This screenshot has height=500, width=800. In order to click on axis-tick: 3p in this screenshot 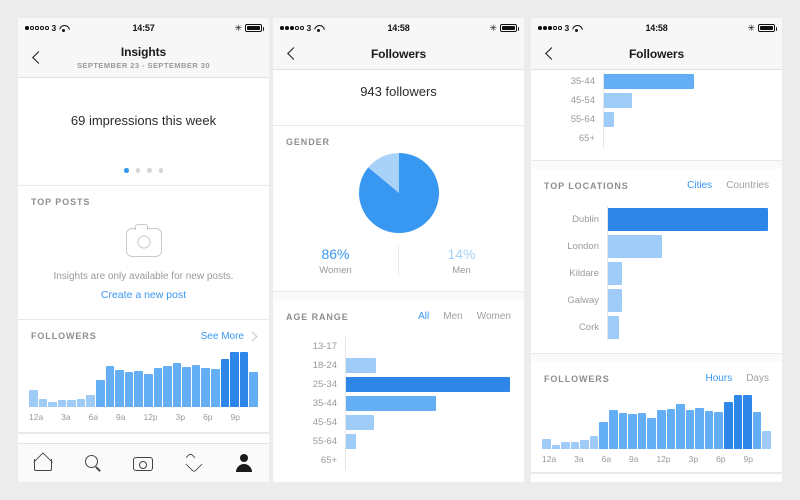, I will do `click(693, 459)`.